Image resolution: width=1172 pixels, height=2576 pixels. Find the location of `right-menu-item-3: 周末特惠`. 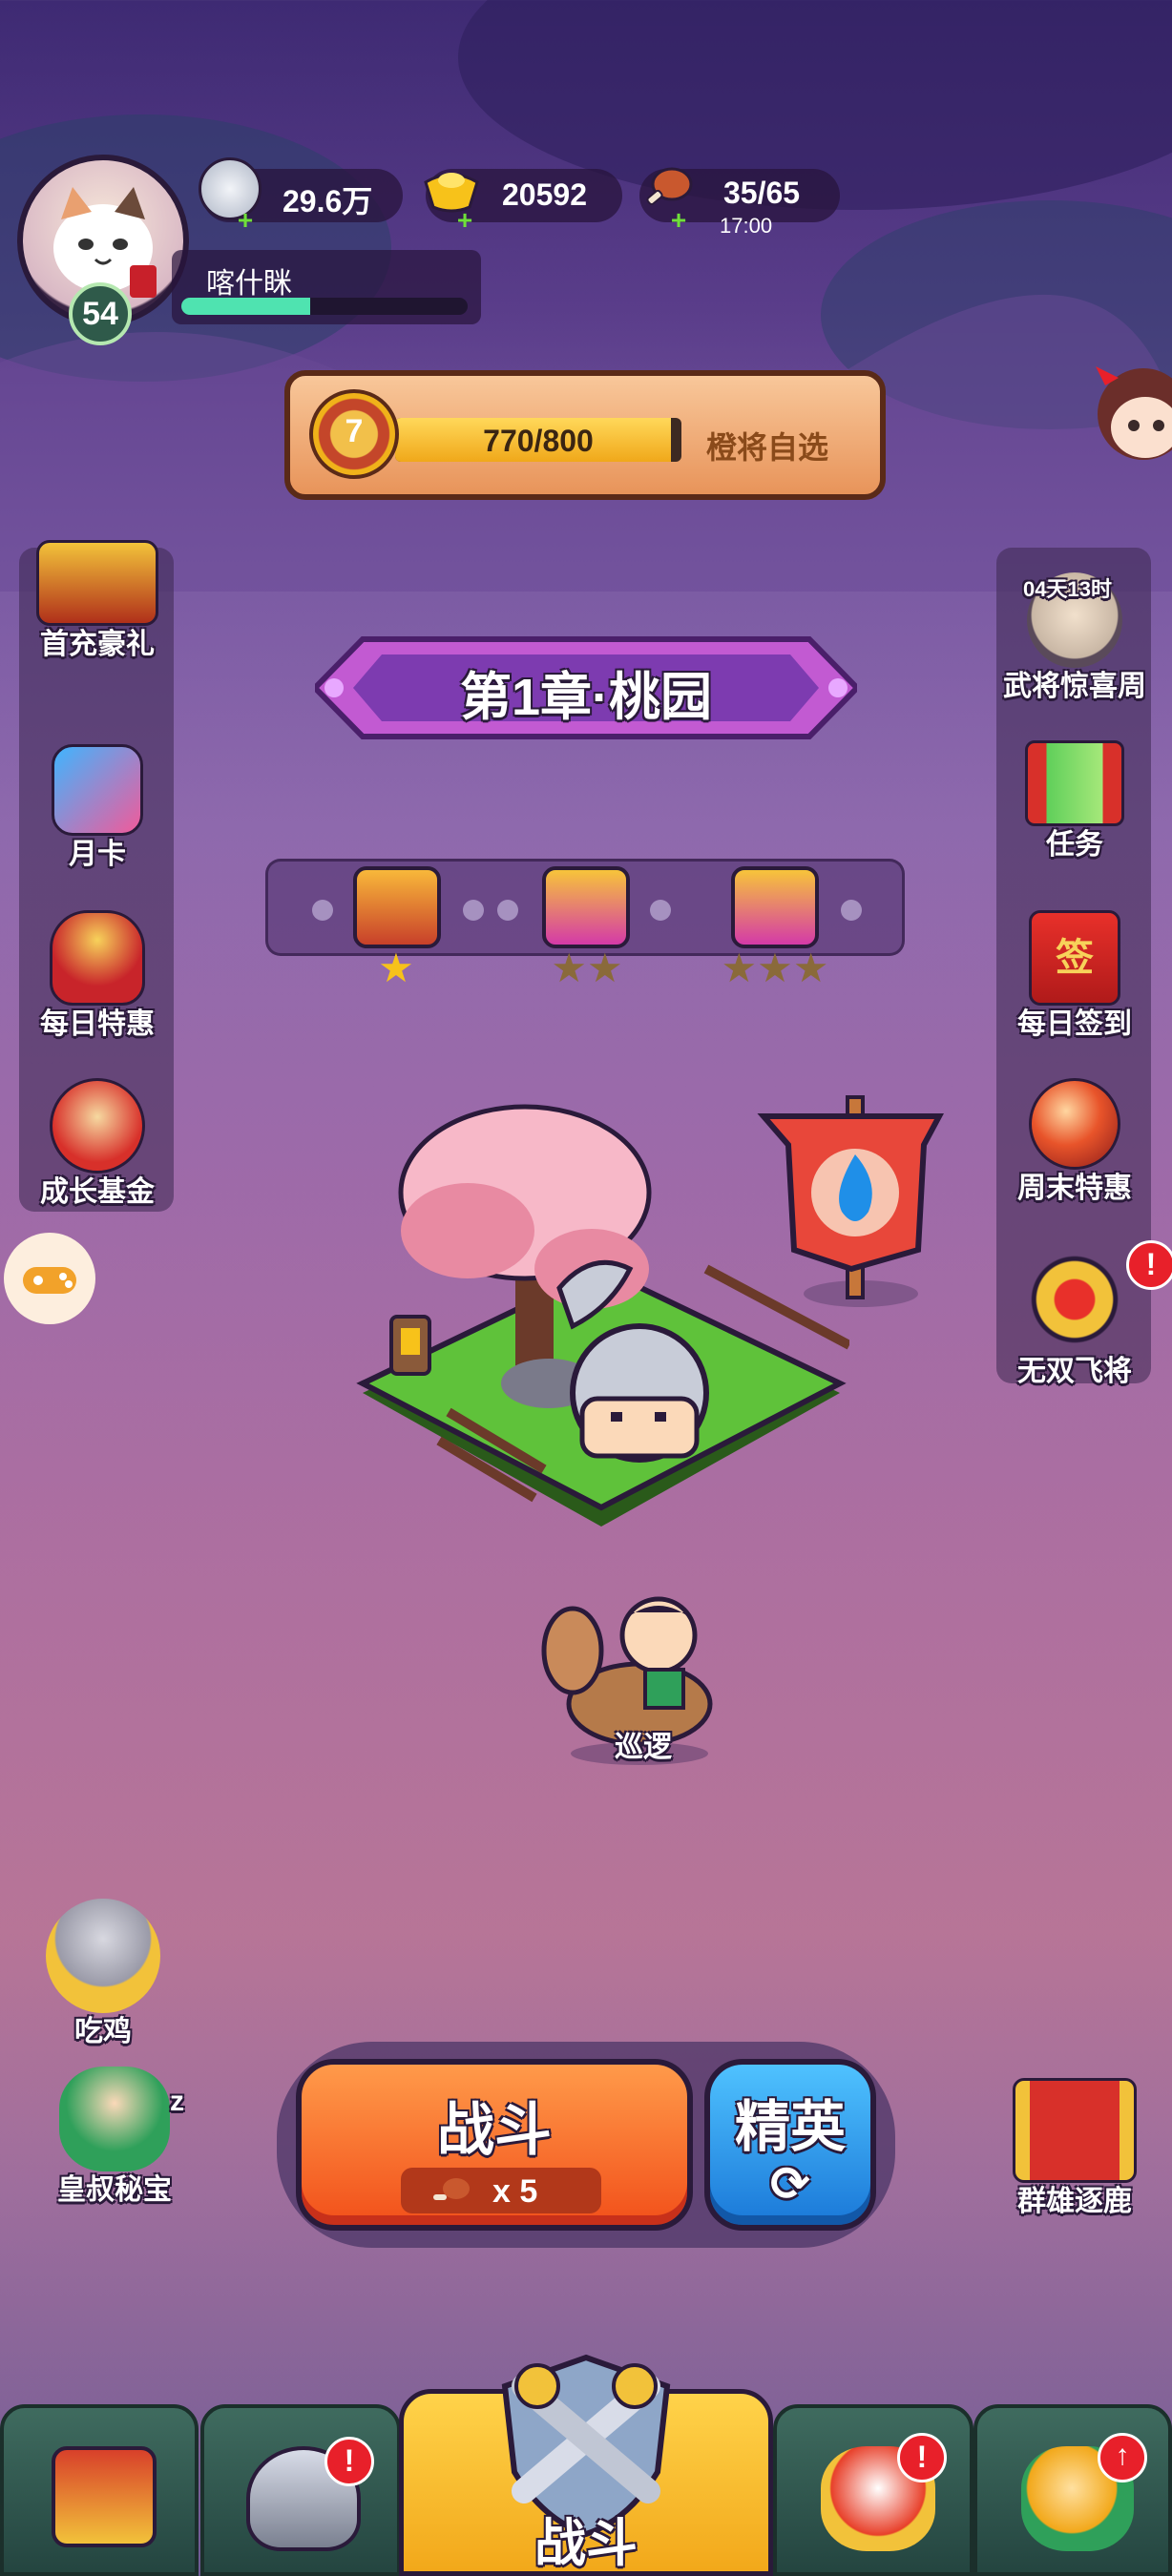

right-menu-item-3: 周末特惠 is located at coordinates (1075, 1142).